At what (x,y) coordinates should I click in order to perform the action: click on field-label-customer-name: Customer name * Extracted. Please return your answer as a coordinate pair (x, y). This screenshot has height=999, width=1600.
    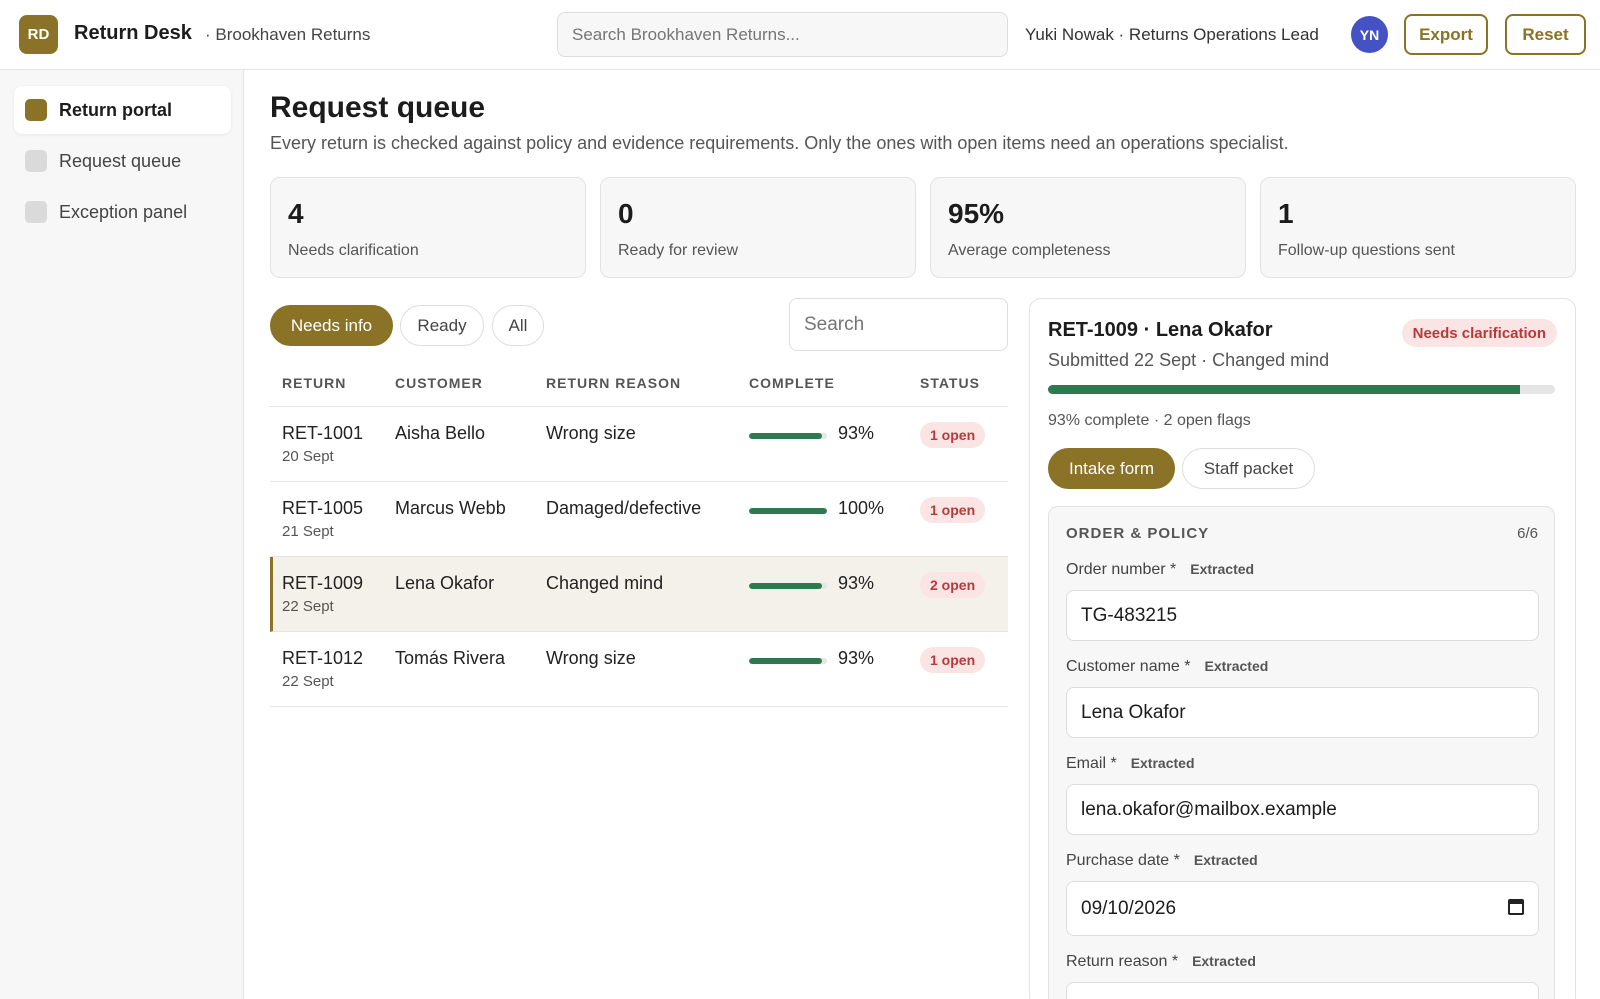
    Looking at the image, I should click on (1167, 667).